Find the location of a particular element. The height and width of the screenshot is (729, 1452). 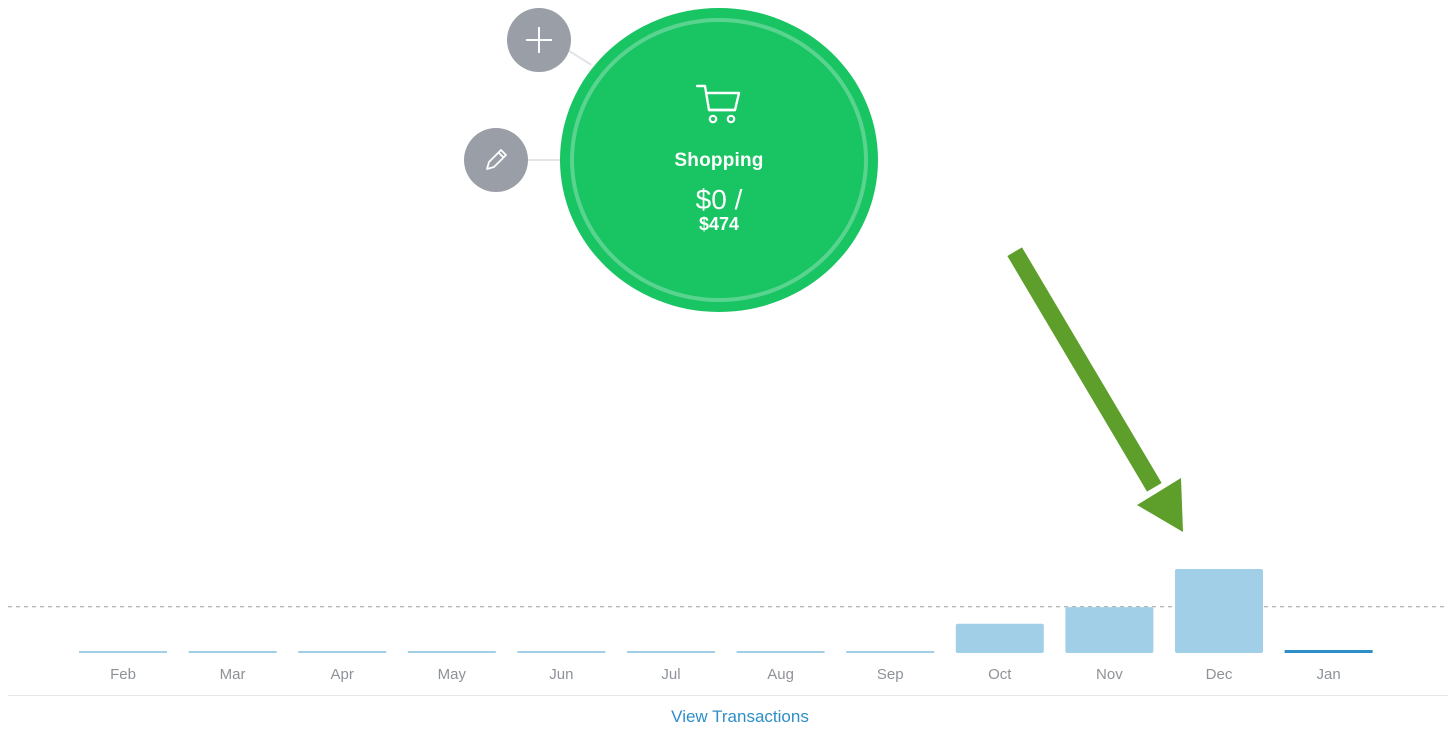

month-label-jan: Jan is located at coordinates (1329, 674).